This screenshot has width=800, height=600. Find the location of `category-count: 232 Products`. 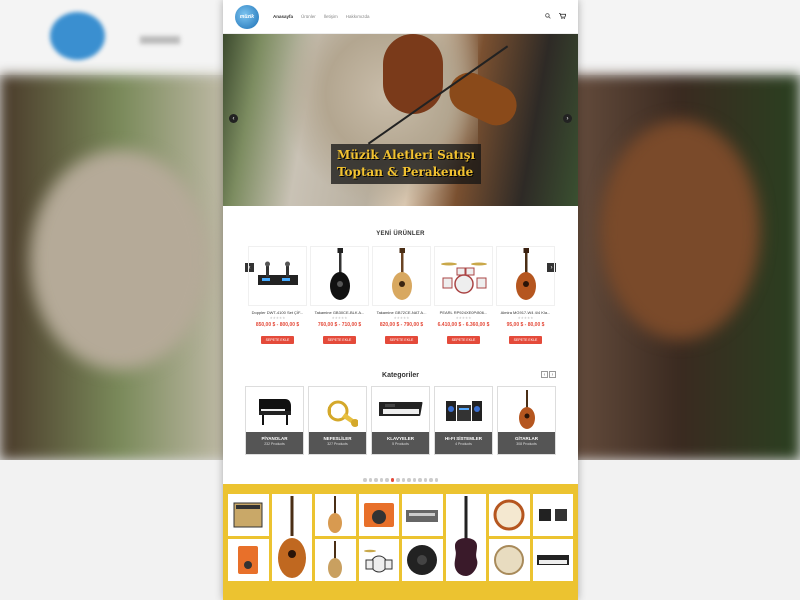

category-count: 232 Products is located at coordinates (274, 444).